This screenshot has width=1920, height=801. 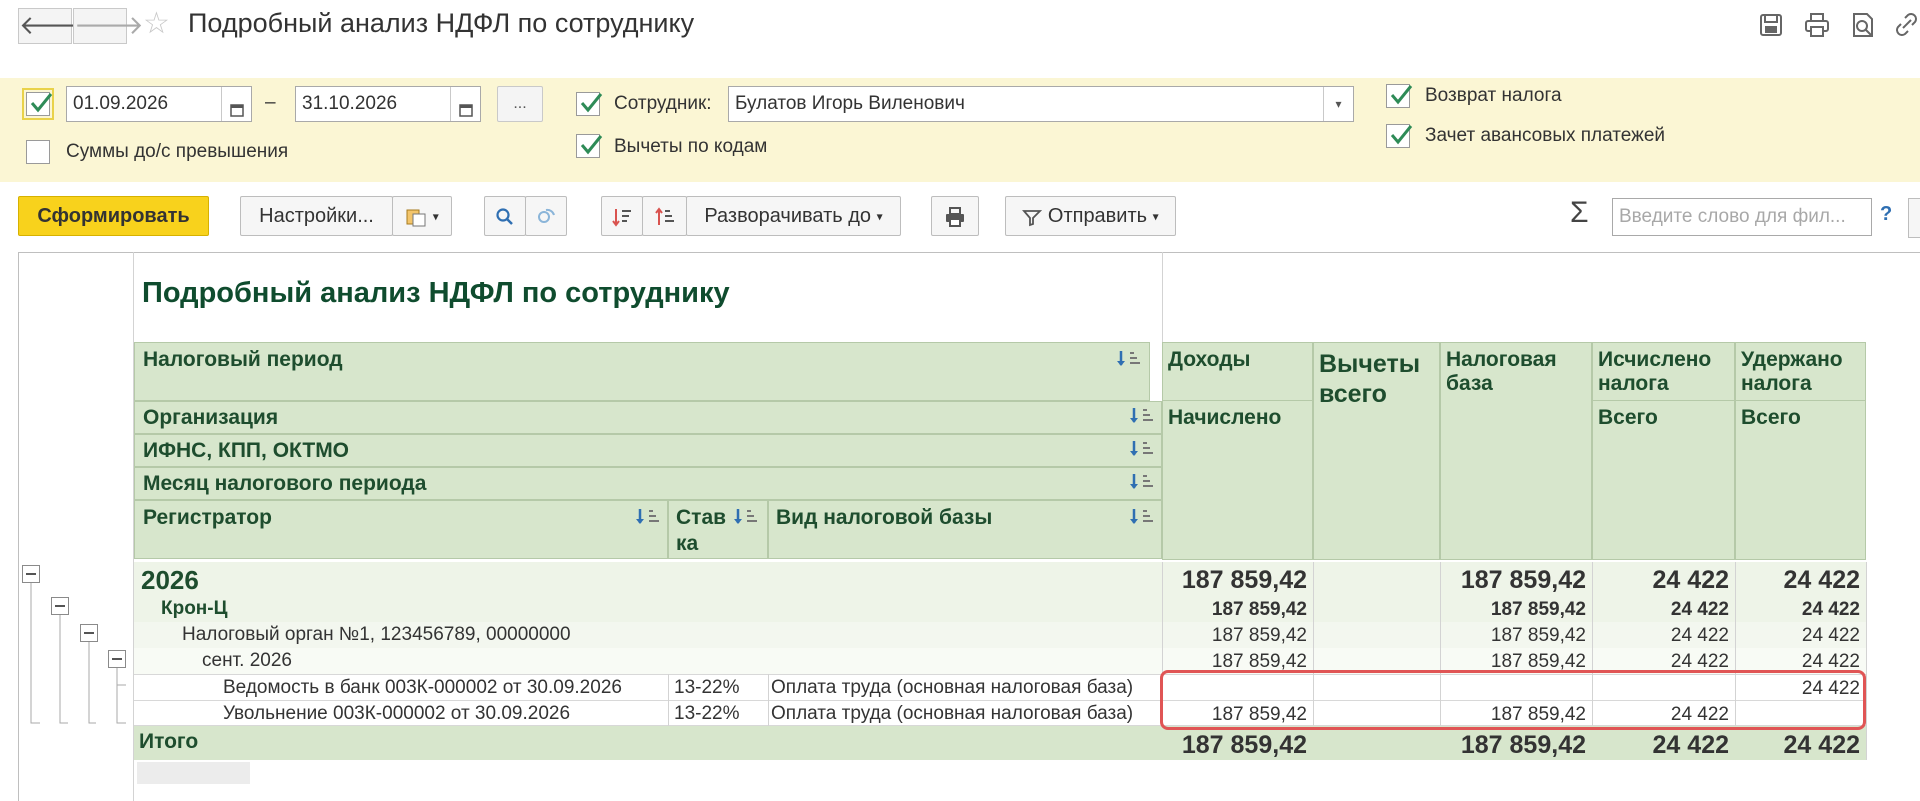 What do you see at coordinates (1800, 451) in the screenshot?
I see `header-withheld: Удержано налога Всего` at bounding box center [1800, 451].